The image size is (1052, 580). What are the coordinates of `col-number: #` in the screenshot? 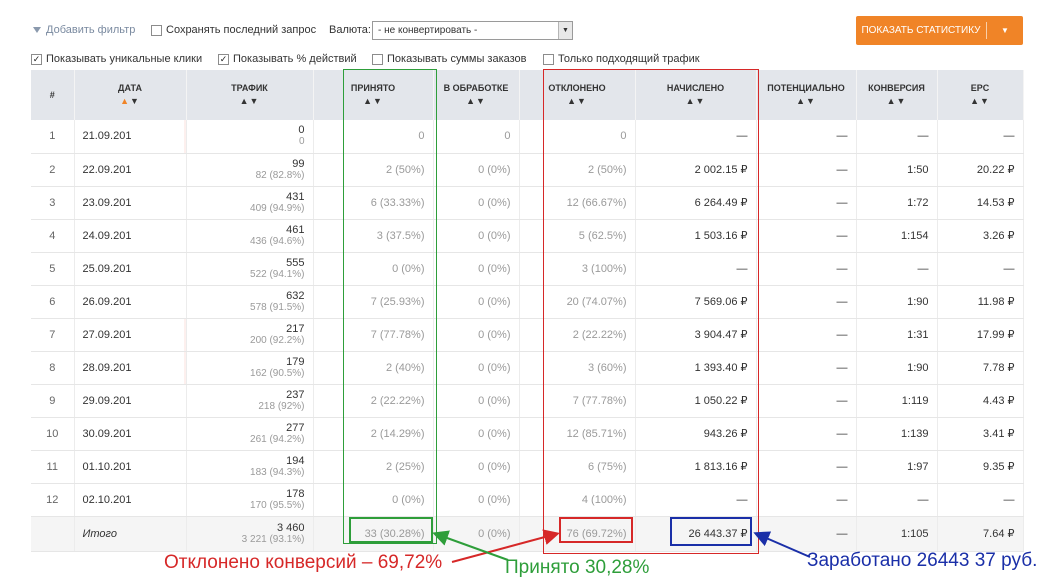 It's located at (53, 95).